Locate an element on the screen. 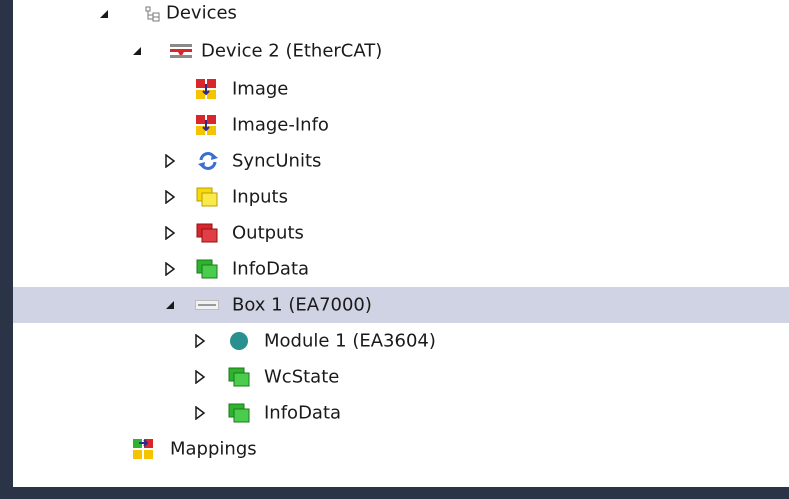 The image size is (789, 499). module-icon is located at coordinates (239, 341).